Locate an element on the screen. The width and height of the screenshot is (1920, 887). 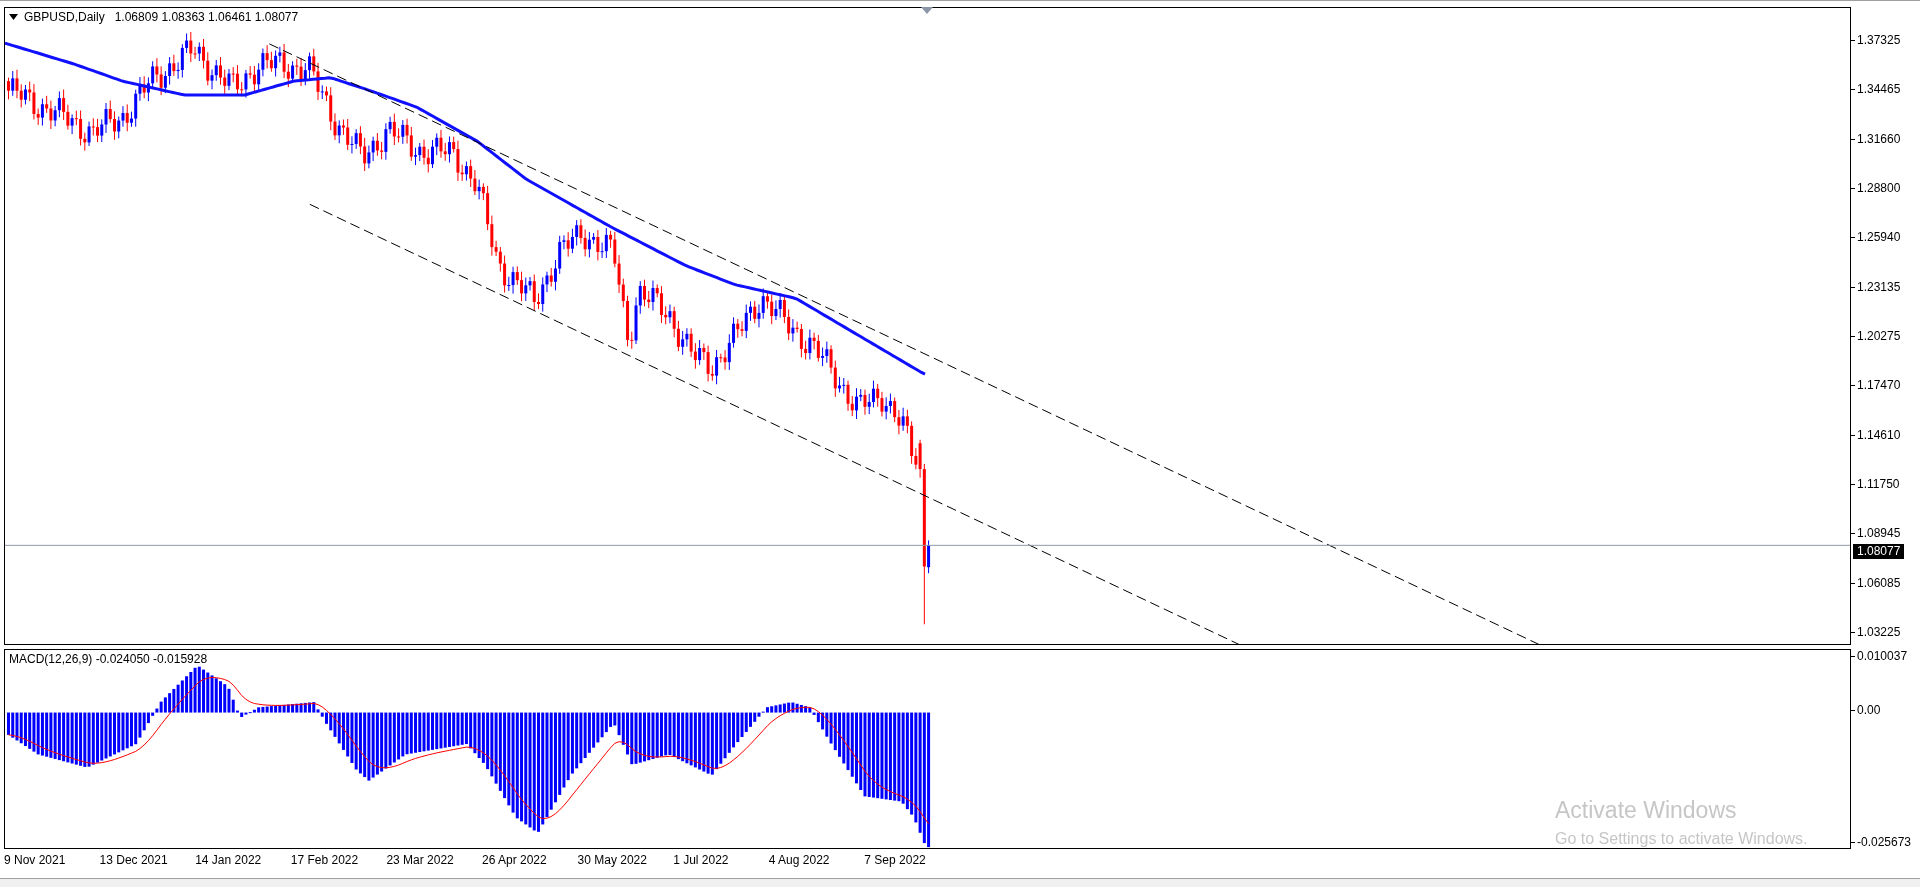
macd-tick-label: 0.00 is located at coordinates (1866, 710).